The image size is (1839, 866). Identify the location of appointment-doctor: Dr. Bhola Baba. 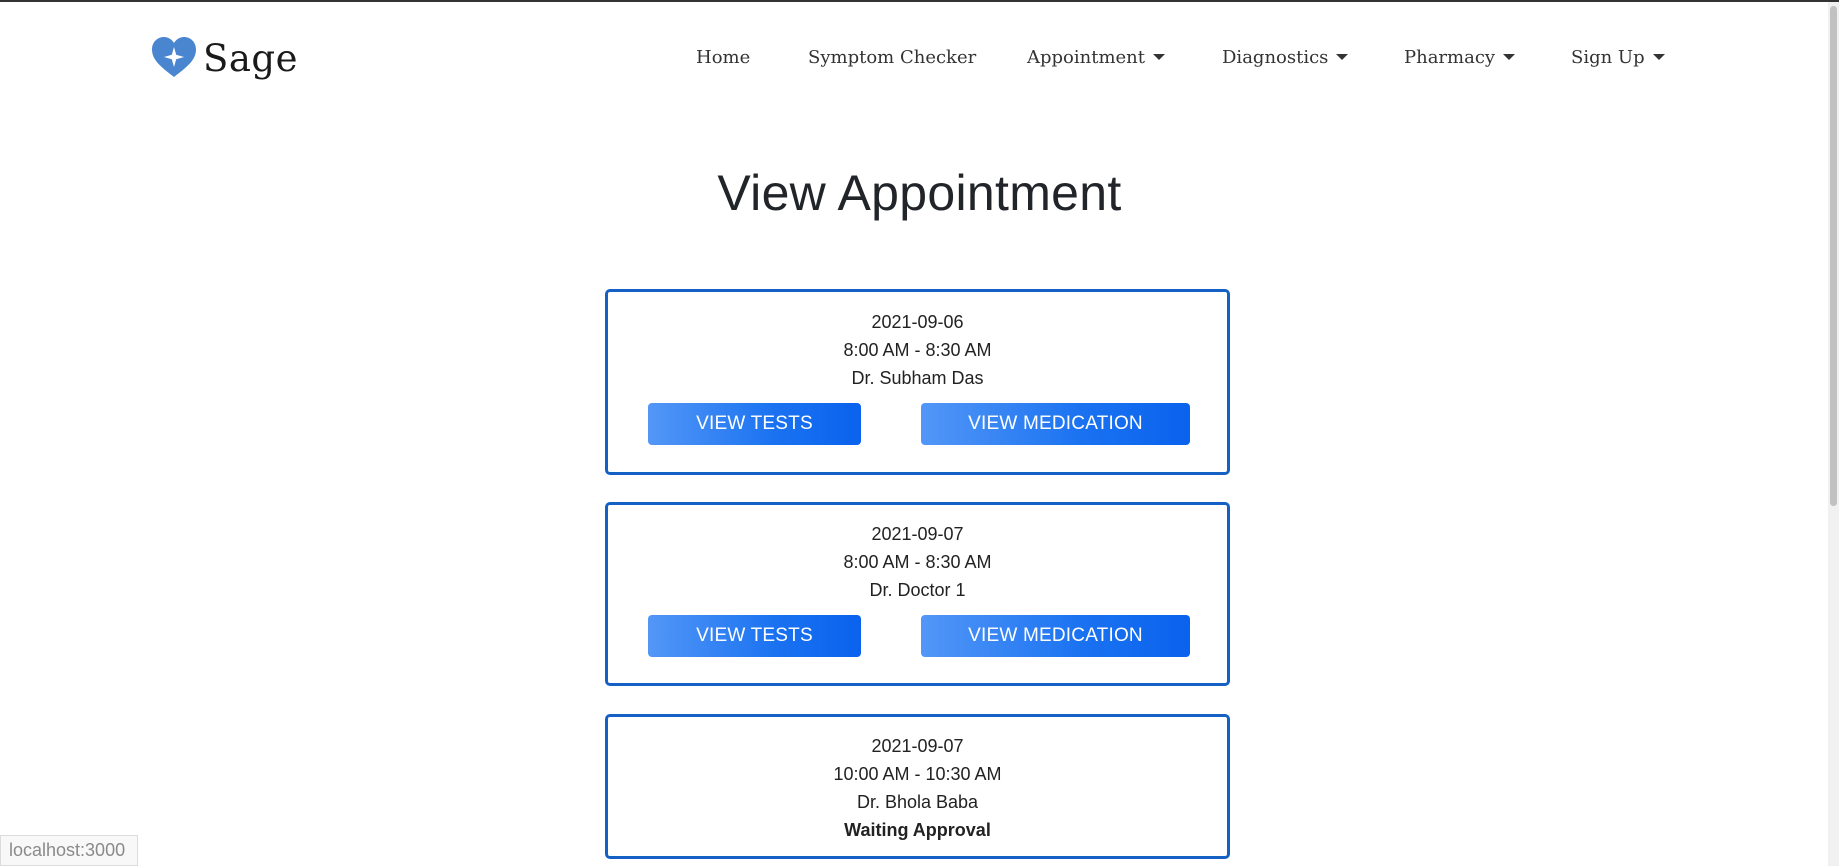
(917, 802).